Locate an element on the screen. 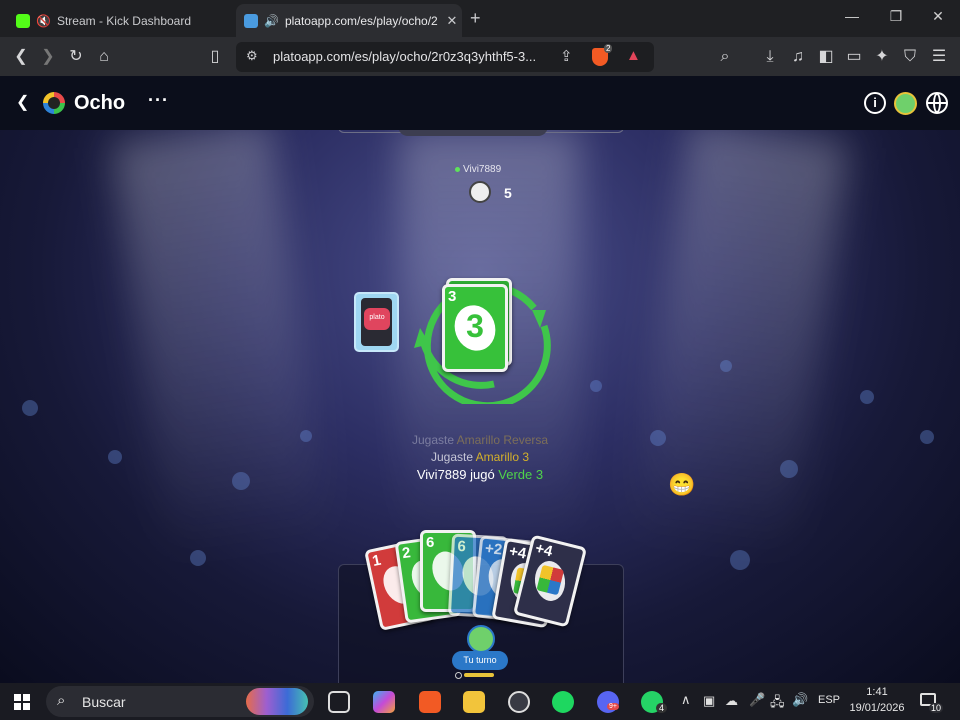 The height and width of the screenshot is (720, 960). download-icon: ⤓ is located at coordinates (770, 57).